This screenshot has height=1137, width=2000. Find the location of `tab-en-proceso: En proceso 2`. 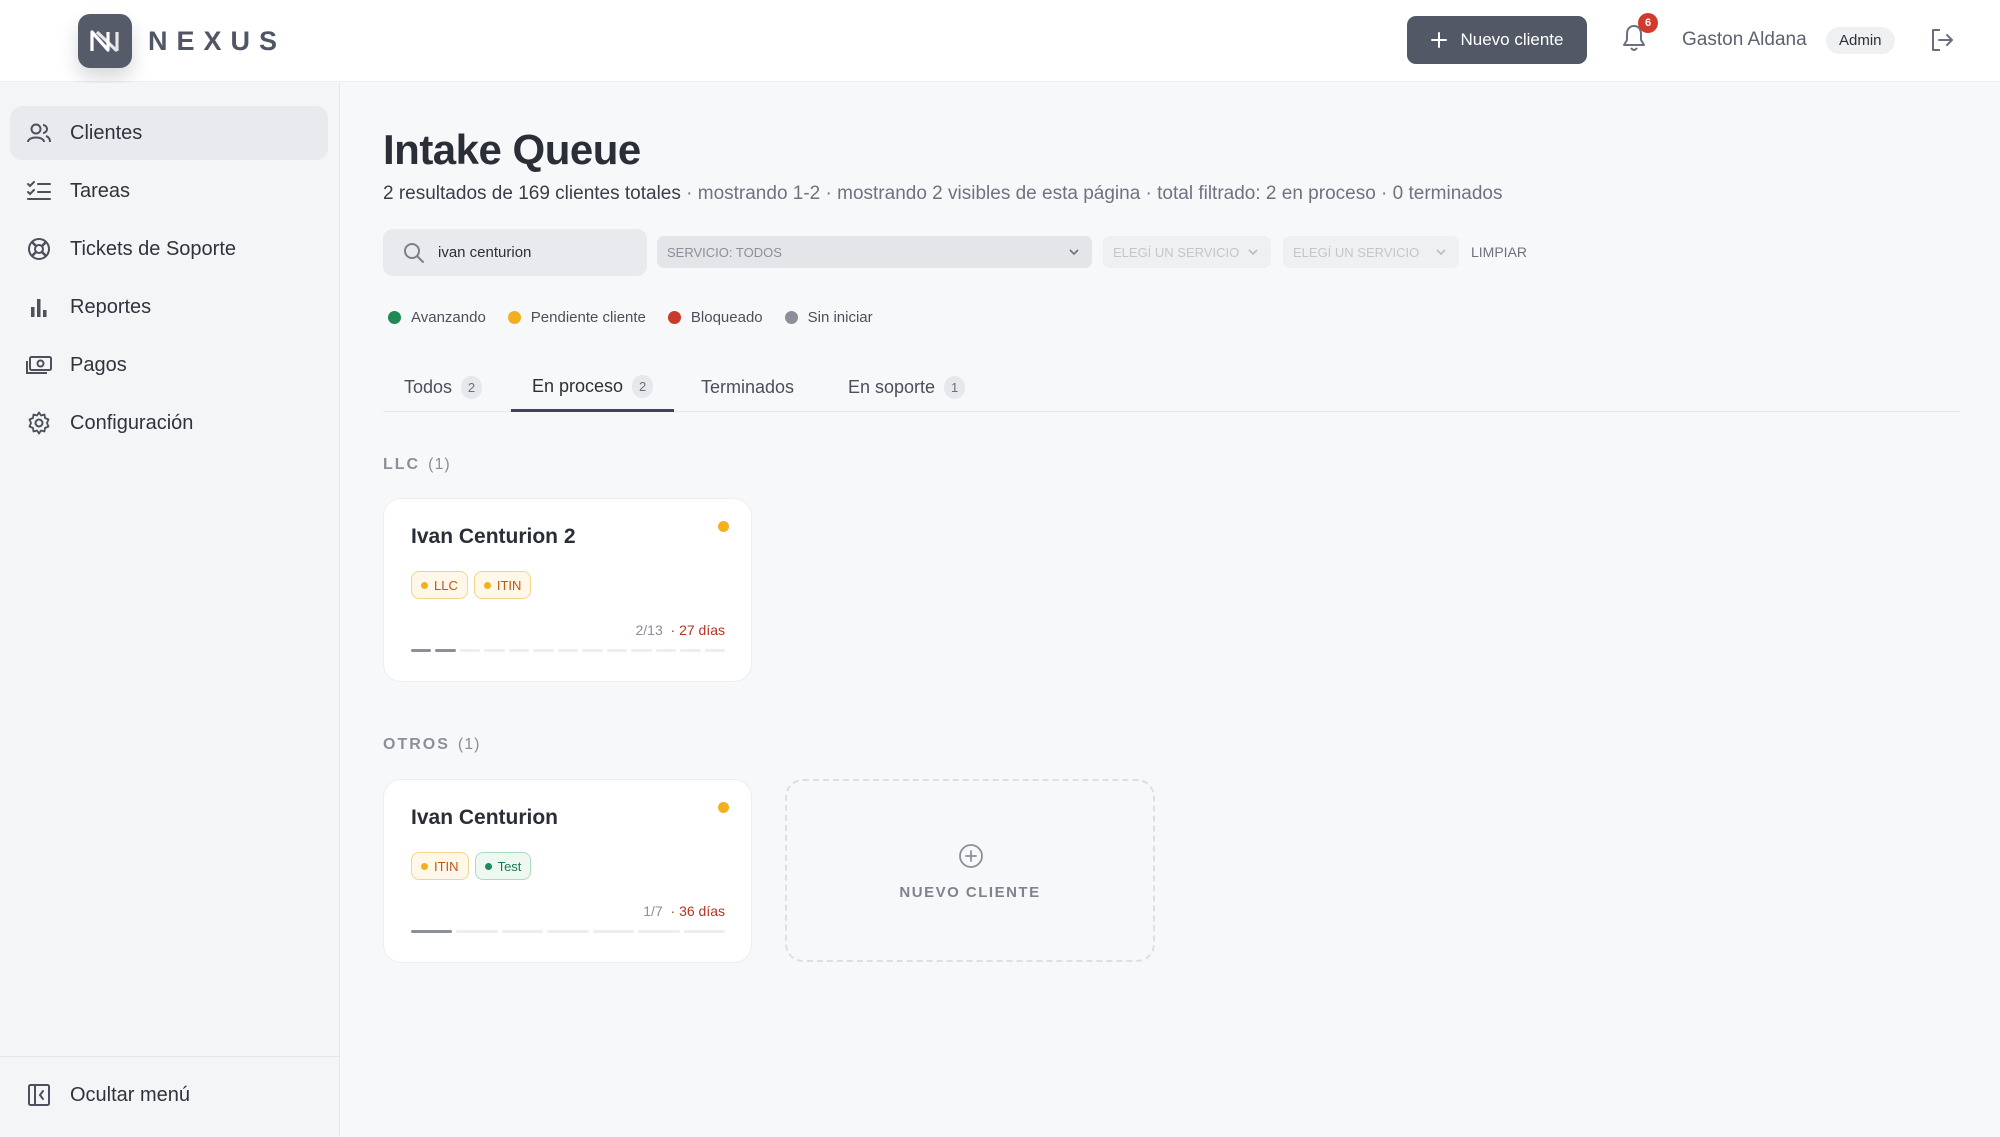

tab-en-proceso: En proceso 2 is located at coordinates (593, 387).